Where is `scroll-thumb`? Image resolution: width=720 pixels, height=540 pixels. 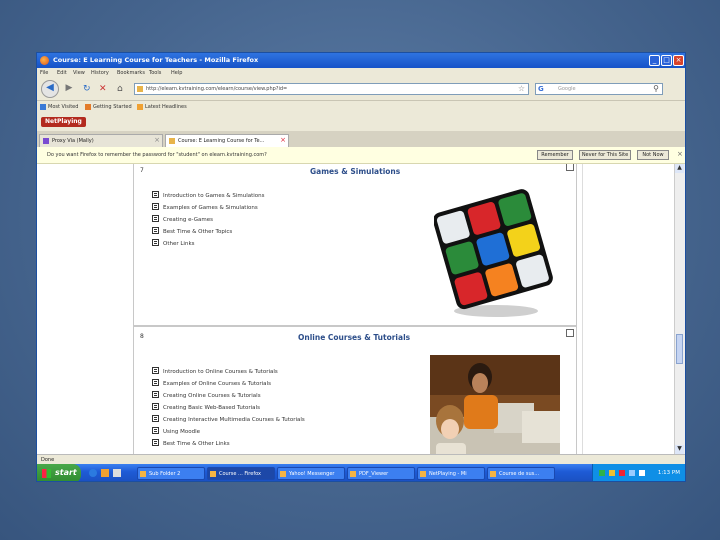
scroll-thumb is located at coordinates (679, 349).